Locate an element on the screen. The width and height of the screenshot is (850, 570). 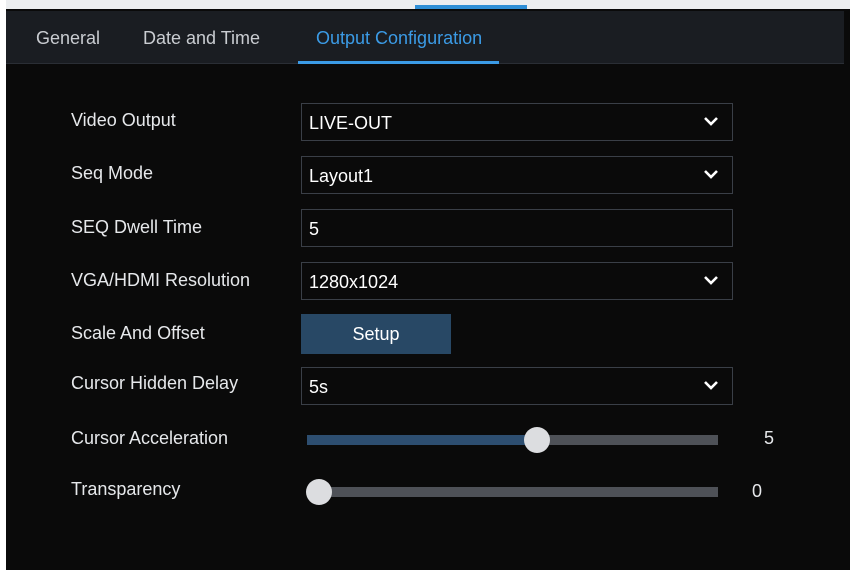
tab-general: General is located at coordinates (68, 37).